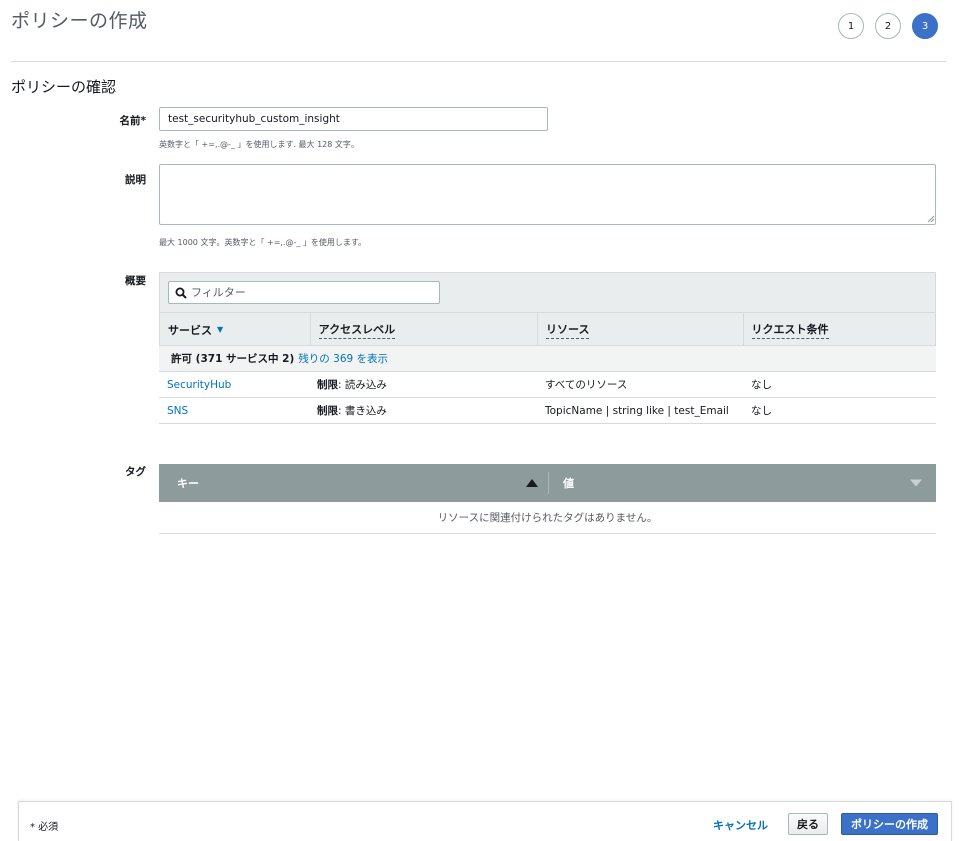 This screenshot has height=841, width=960. What do you see at coordinates (839, 329) in the screenshot?
I see `column-header-request-condition: リクエスト条件` at bounding box center [839, 329].